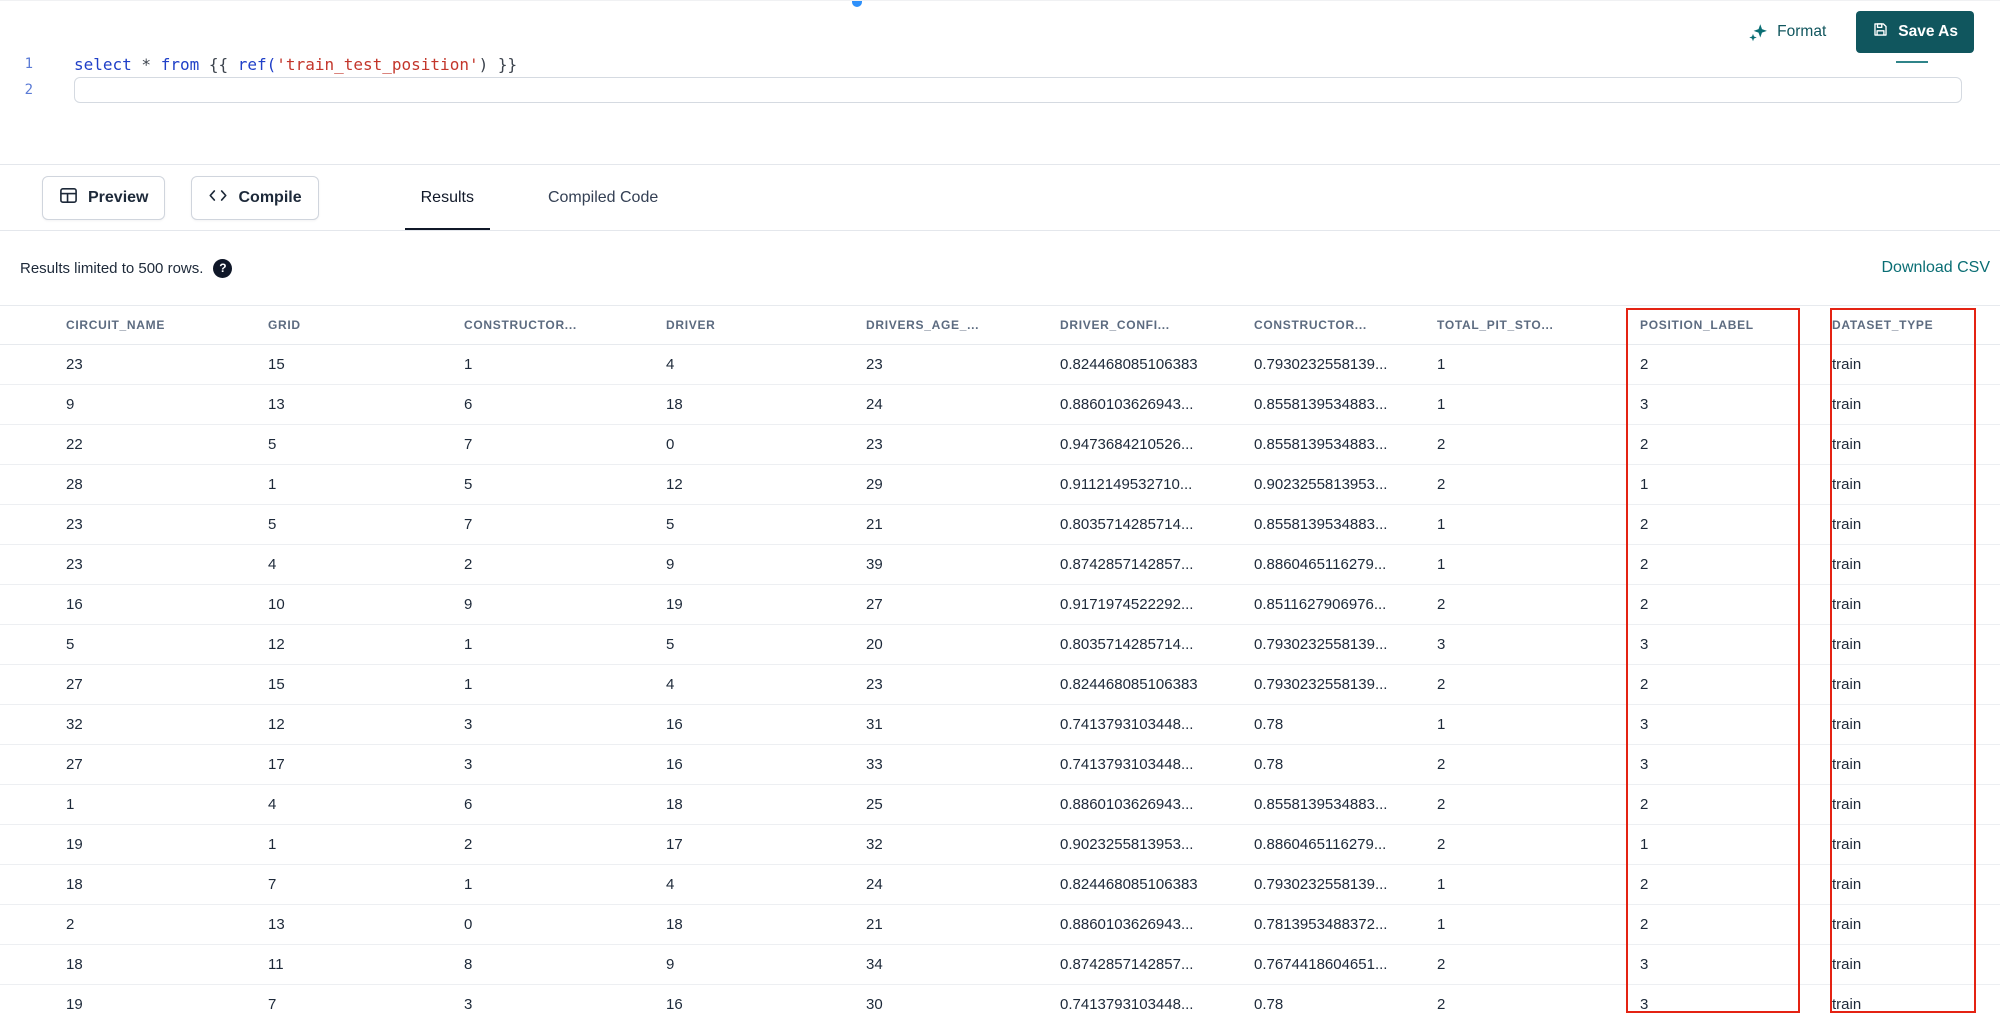 This screenshot has height=1020, width=2000. Describe the element at coordinates (963, 764) in the screenshot. I see `table-cell: 33` at that location.